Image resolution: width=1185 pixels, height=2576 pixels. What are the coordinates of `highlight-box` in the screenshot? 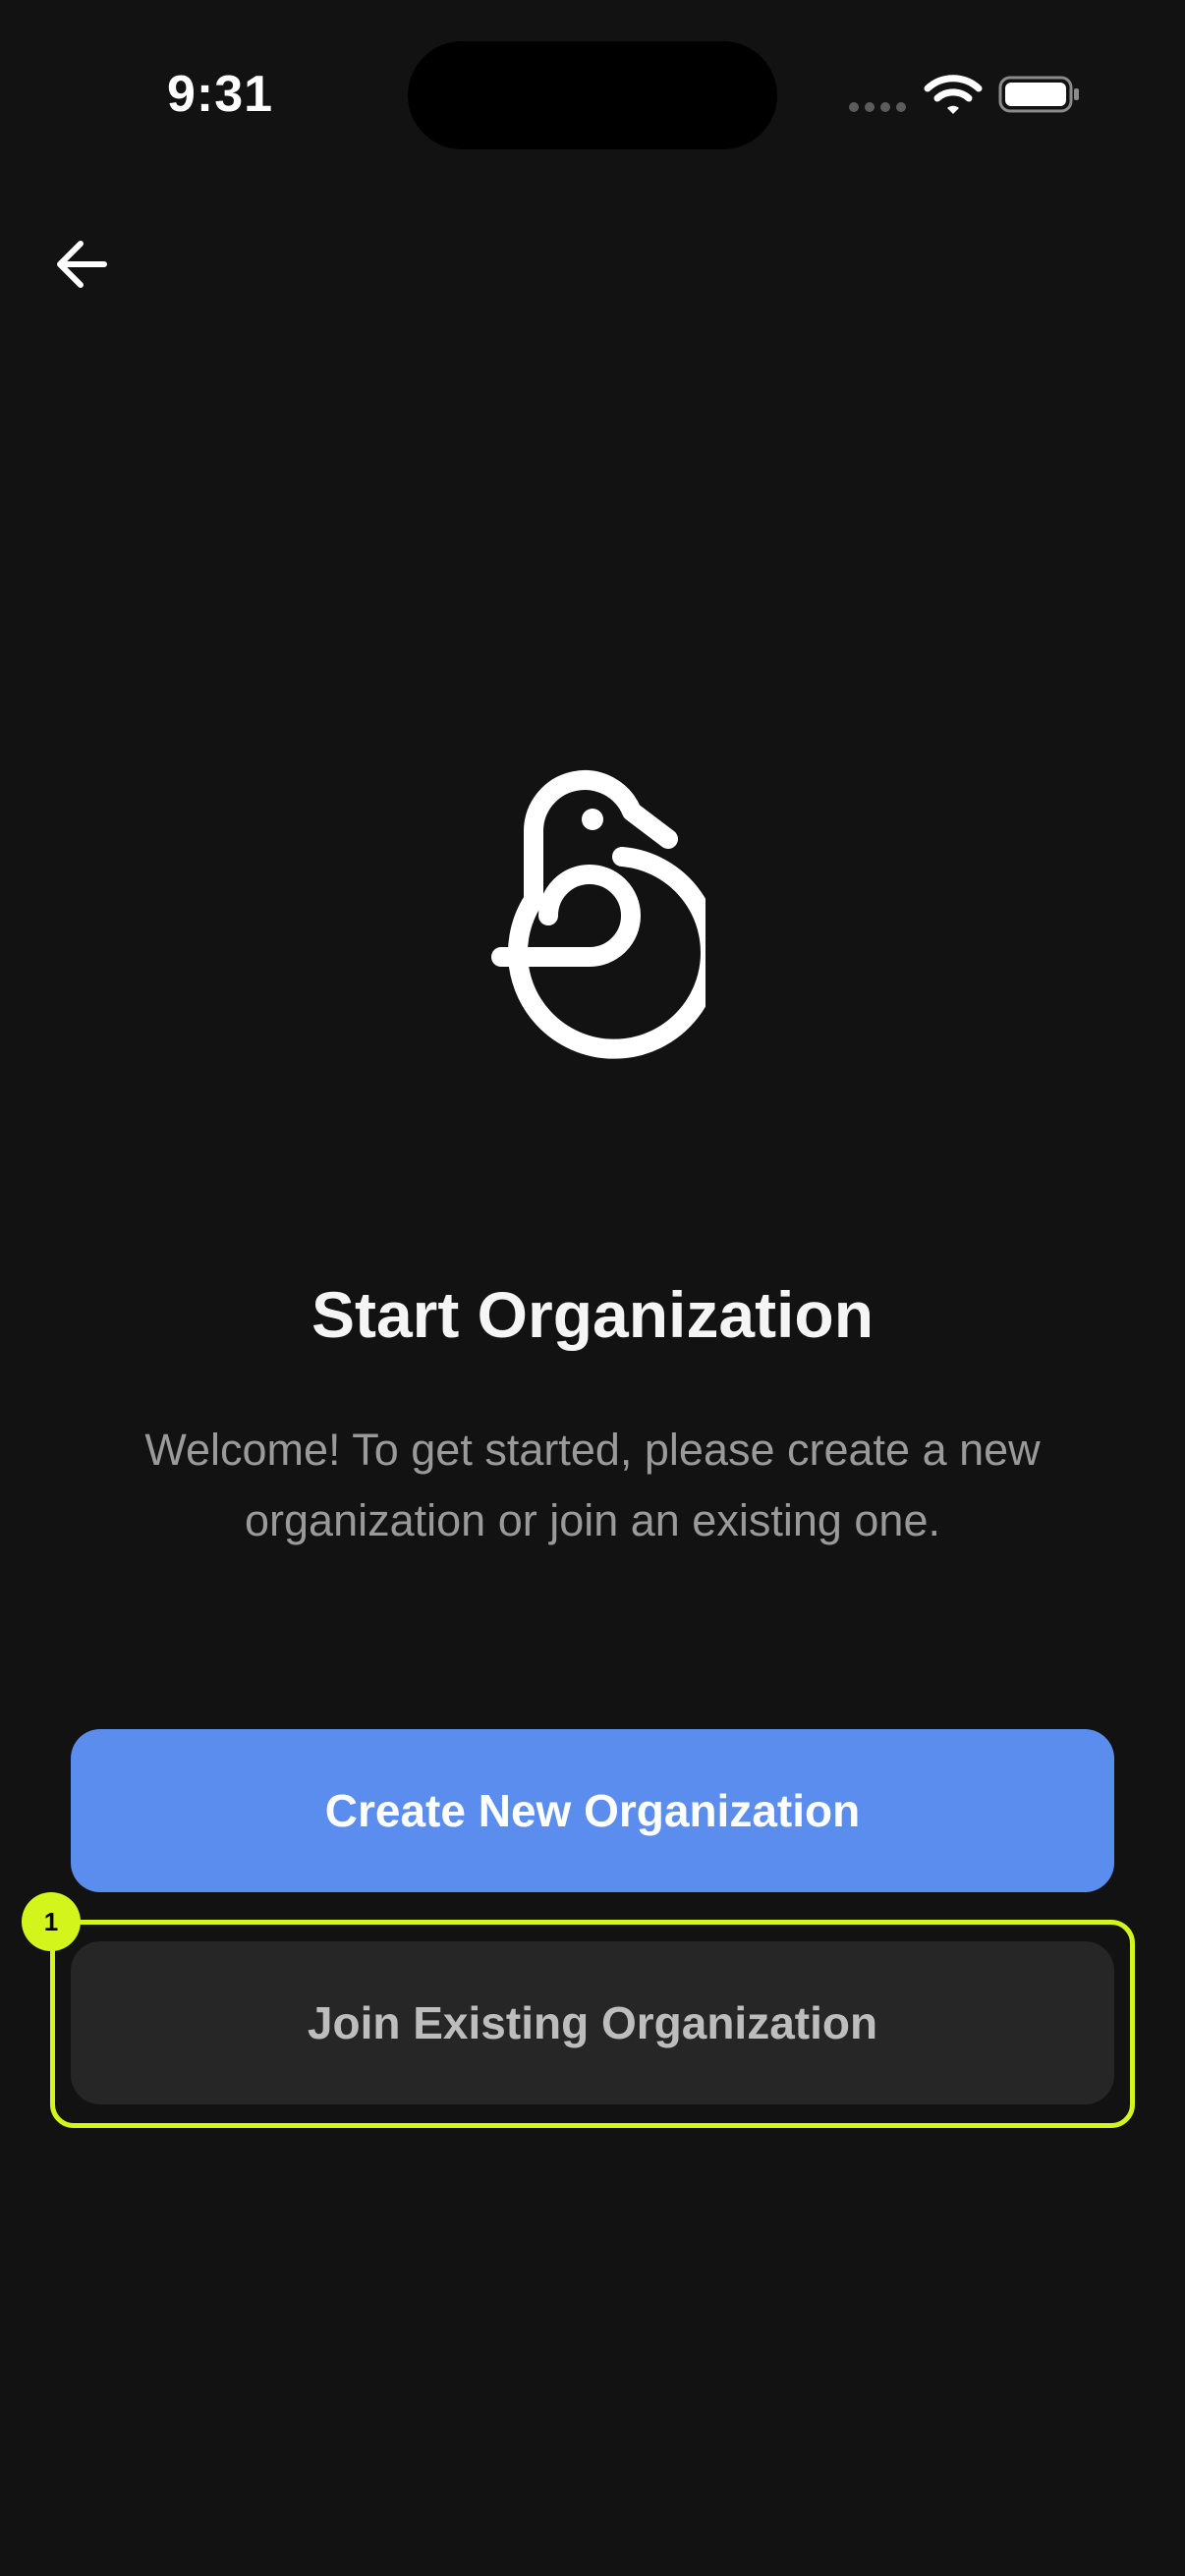 It's located at (592, 2024).